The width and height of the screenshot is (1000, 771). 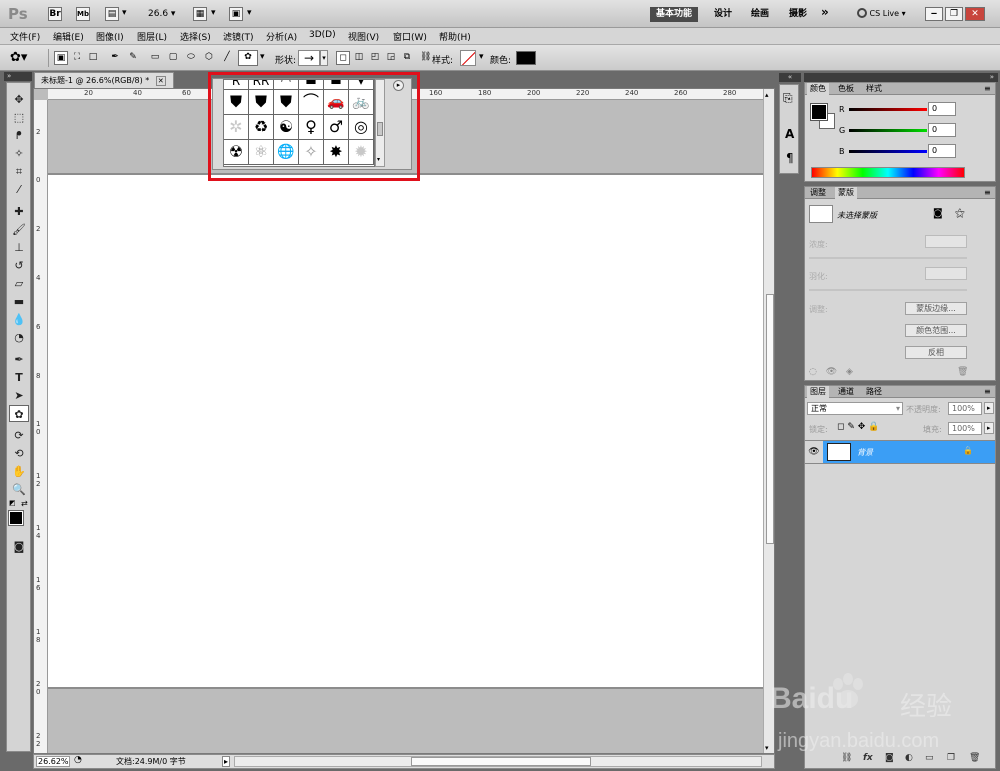 I want to click on lasso-tool-icon: ᖰ, so click(x=19, y=135).